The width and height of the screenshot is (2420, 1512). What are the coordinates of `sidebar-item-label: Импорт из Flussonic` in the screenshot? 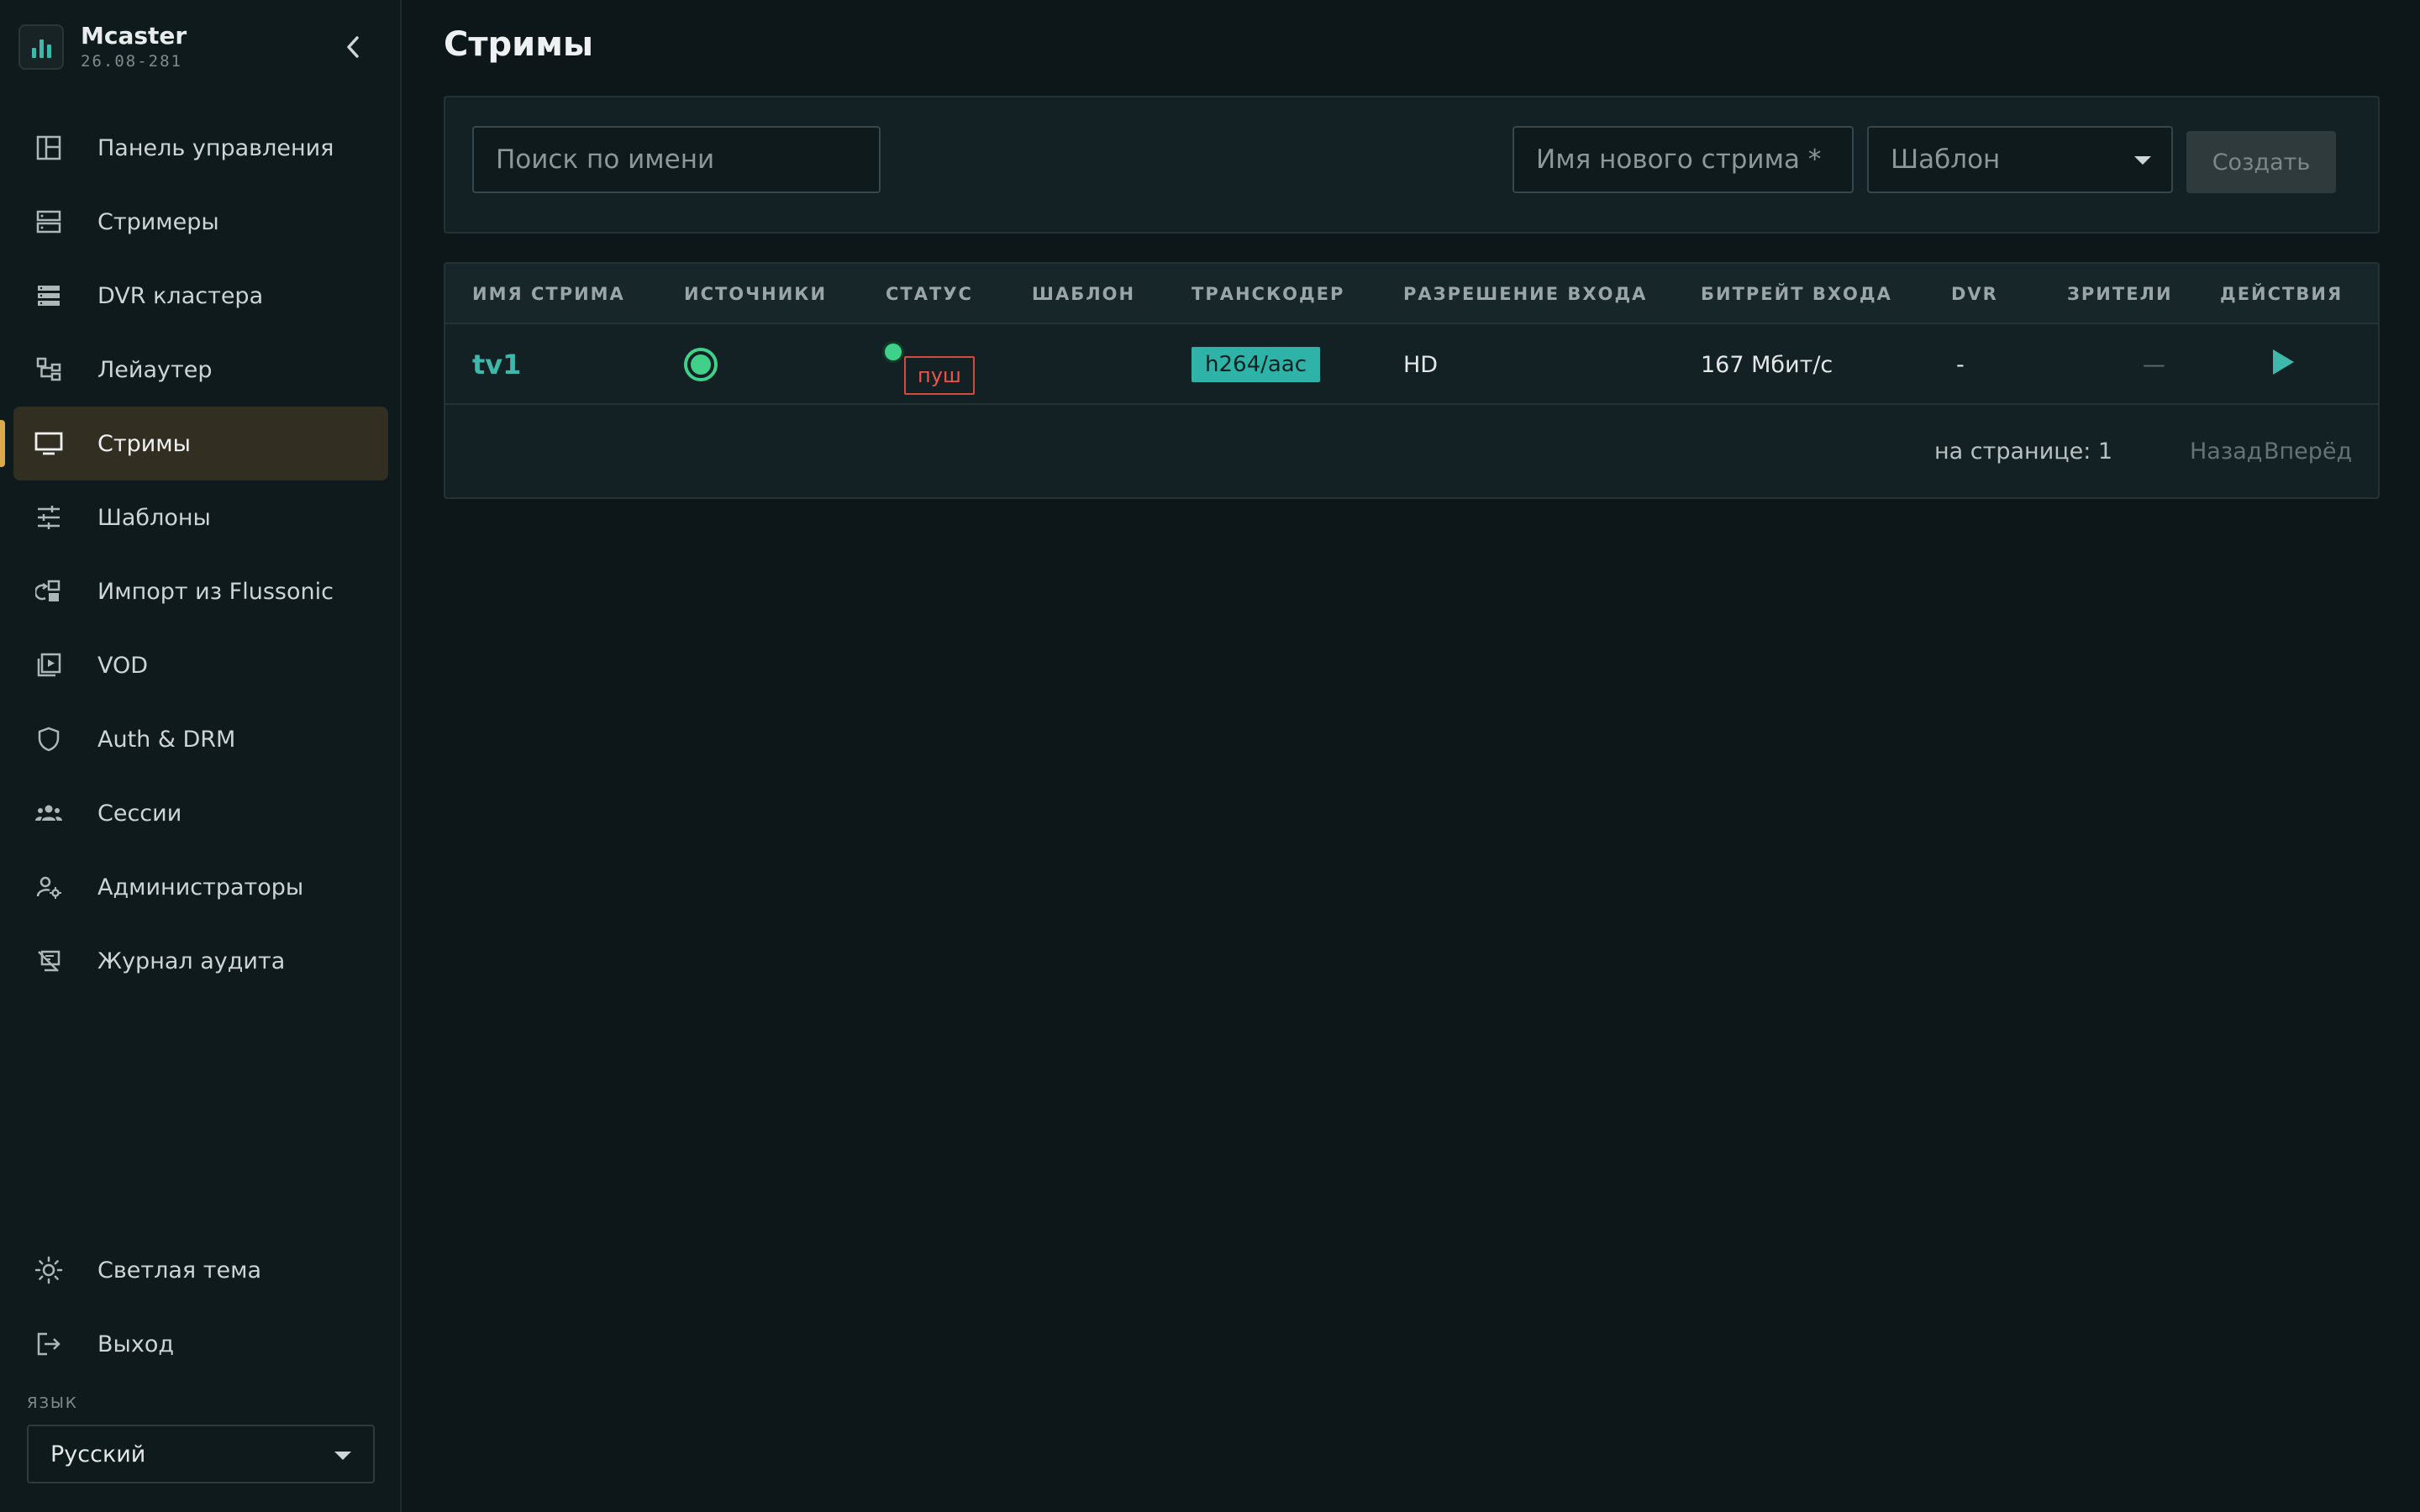 It's located at (216, 591).